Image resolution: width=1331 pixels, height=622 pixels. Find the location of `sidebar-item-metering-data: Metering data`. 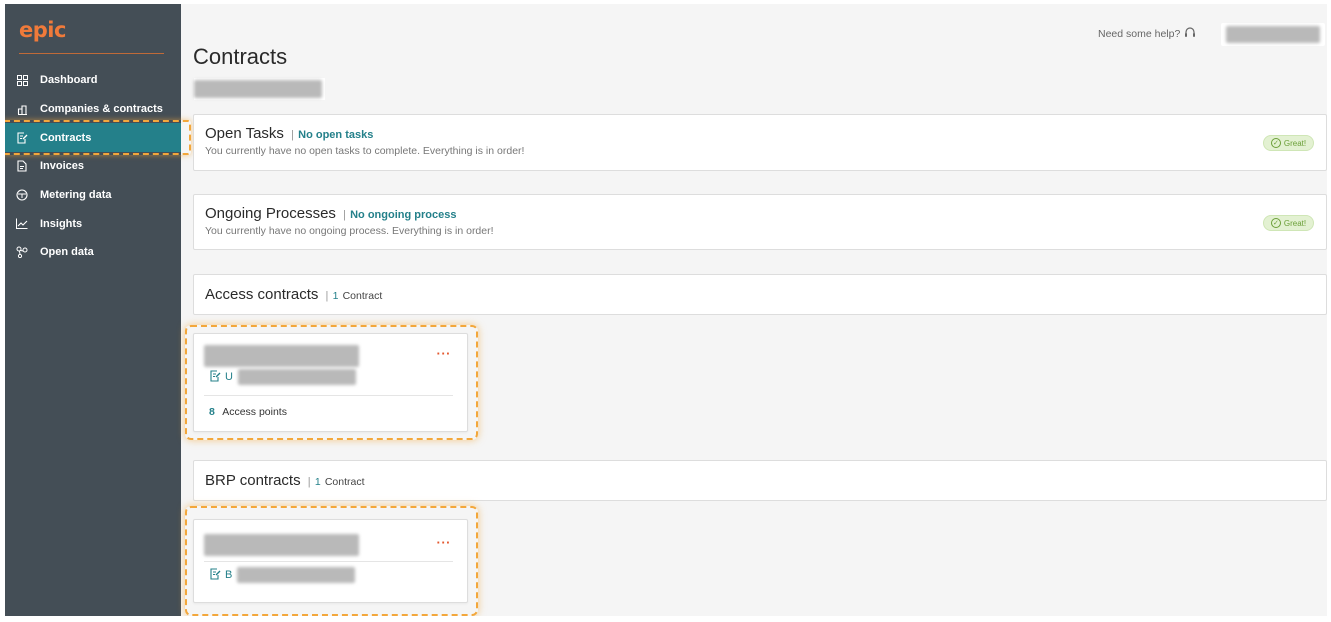

sidebar-item-metering-data: Metering data is located at coordinates (93, 195).